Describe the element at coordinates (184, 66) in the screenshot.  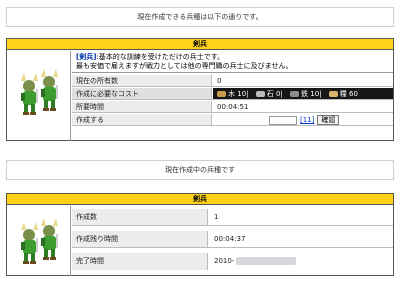
I see `desc-line-2: 最も安価で雇えますが戦力としては他の専門職の兵士に及びません。` at that location.